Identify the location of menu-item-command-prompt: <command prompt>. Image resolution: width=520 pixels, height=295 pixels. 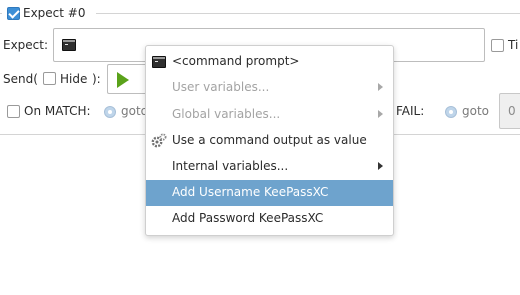
(269, 62).